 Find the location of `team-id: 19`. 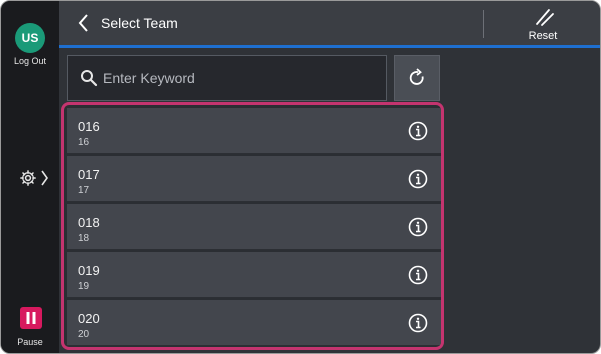

team-id: 19 is located at coordinates (84, 286).